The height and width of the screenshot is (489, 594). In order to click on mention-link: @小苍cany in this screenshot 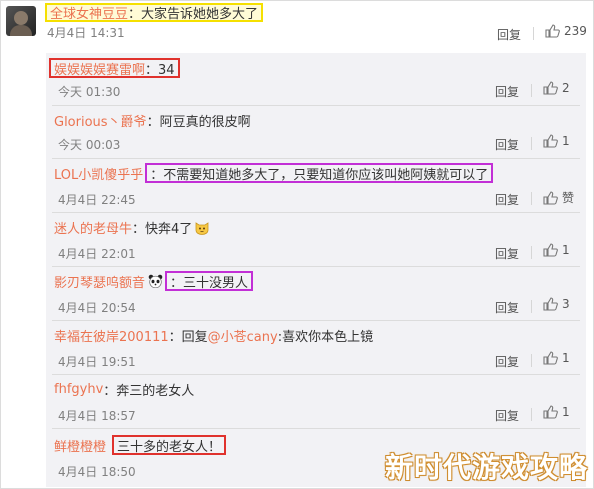, I will do `click(243, 335)`.